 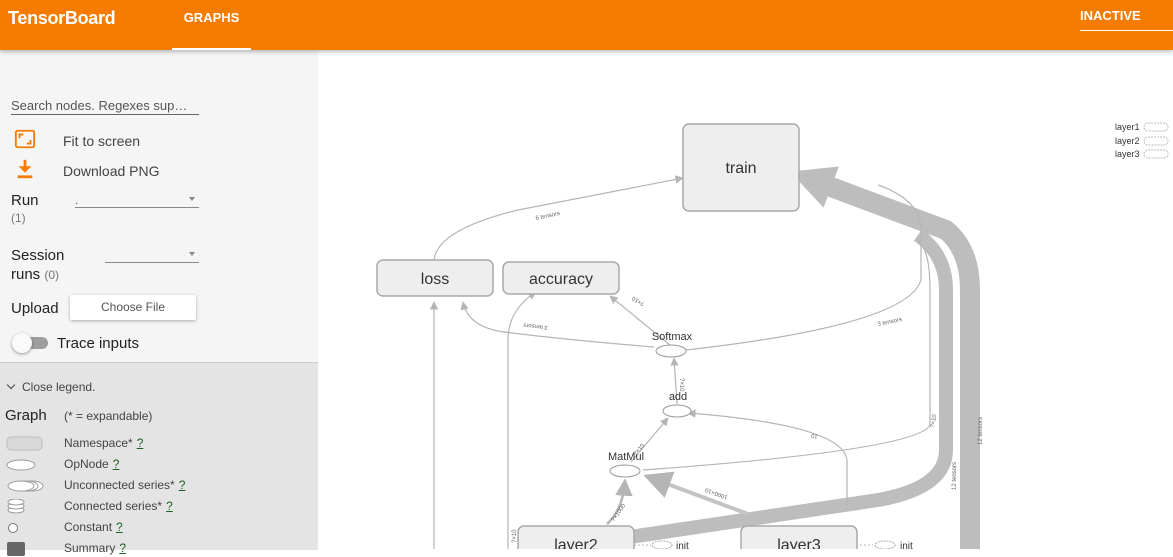 What do you see at coordinates (159, 527) in the screenshot?
I see `legend-constant: Constant?` at bounding box center [159, 527].